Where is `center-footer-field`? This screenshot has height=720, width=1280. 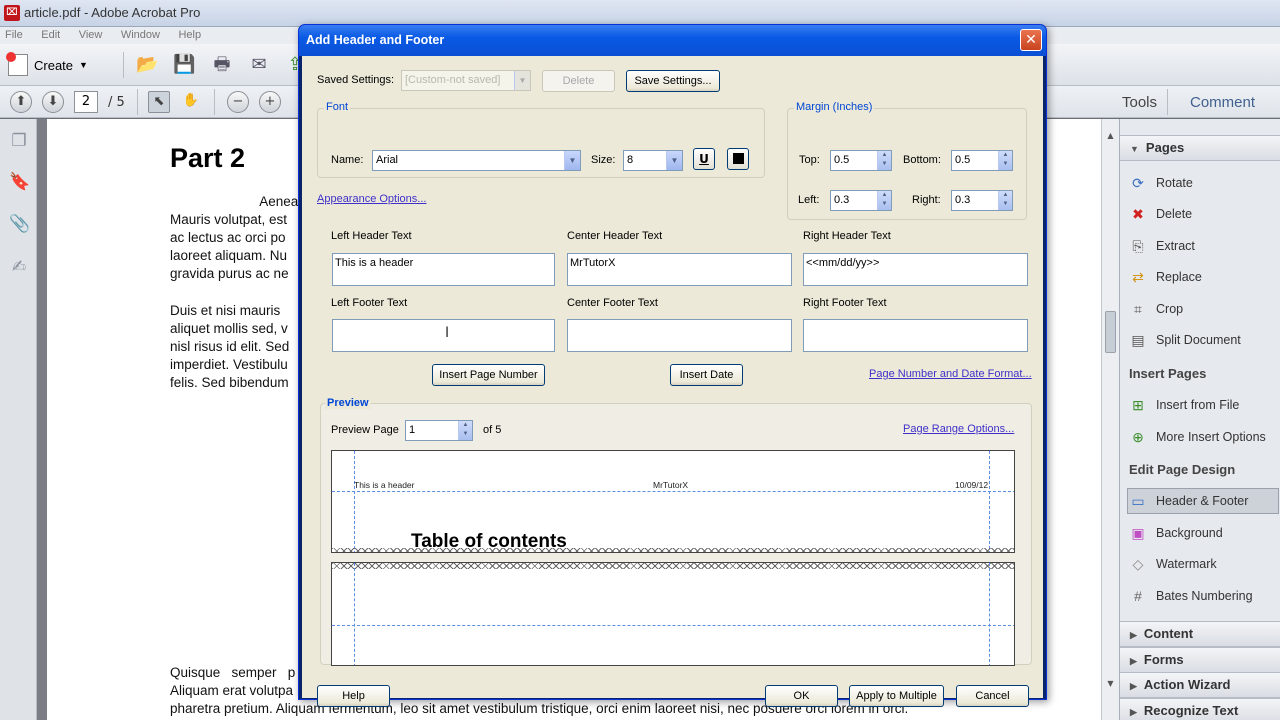
center-footer-field is located at coordinates (679, 335).